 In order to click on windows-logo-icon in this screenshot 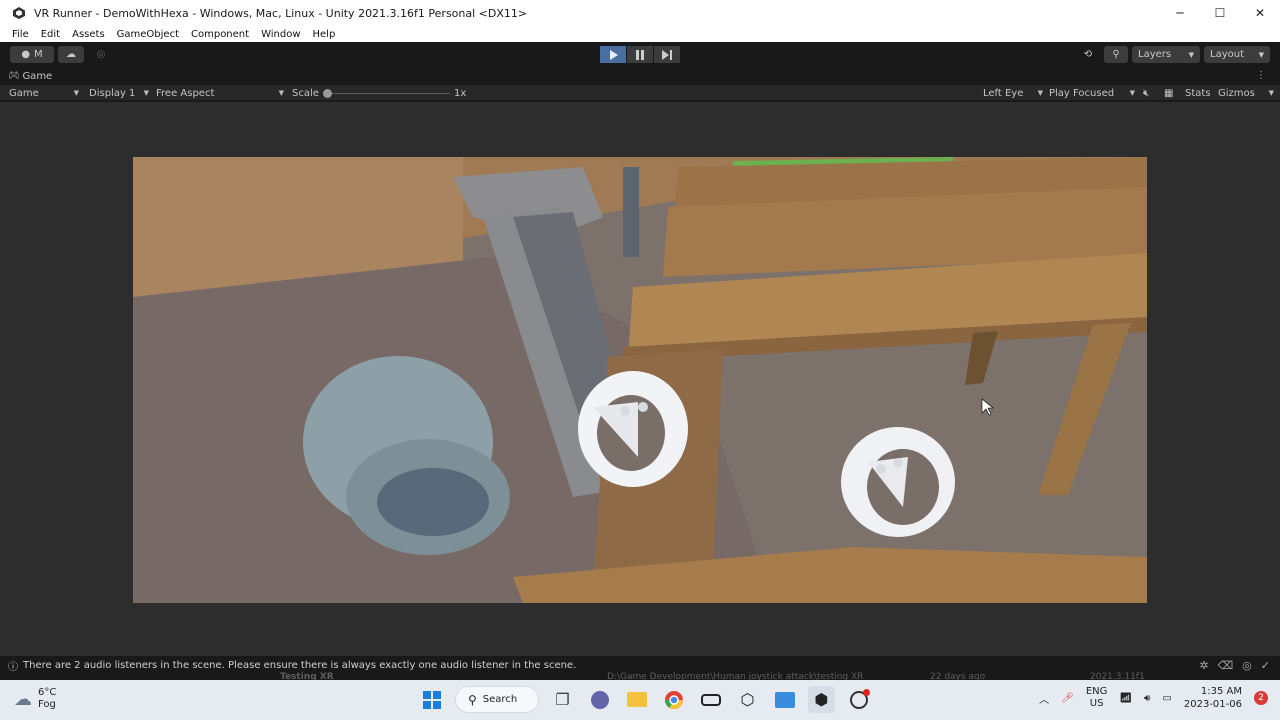, I will do `click(431, 699)`.